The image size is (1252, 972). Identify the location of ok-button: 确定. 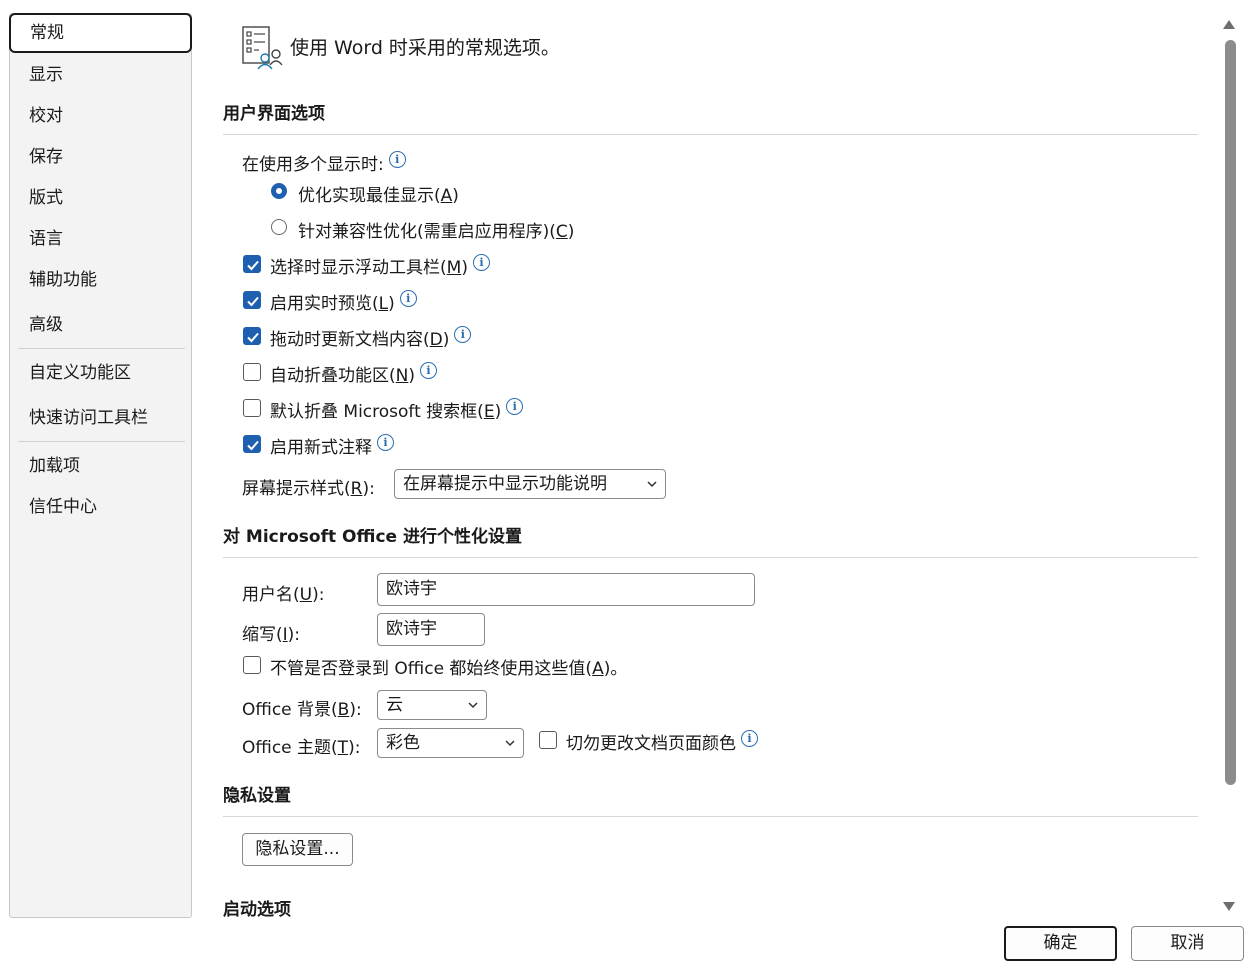
(1060, 943).